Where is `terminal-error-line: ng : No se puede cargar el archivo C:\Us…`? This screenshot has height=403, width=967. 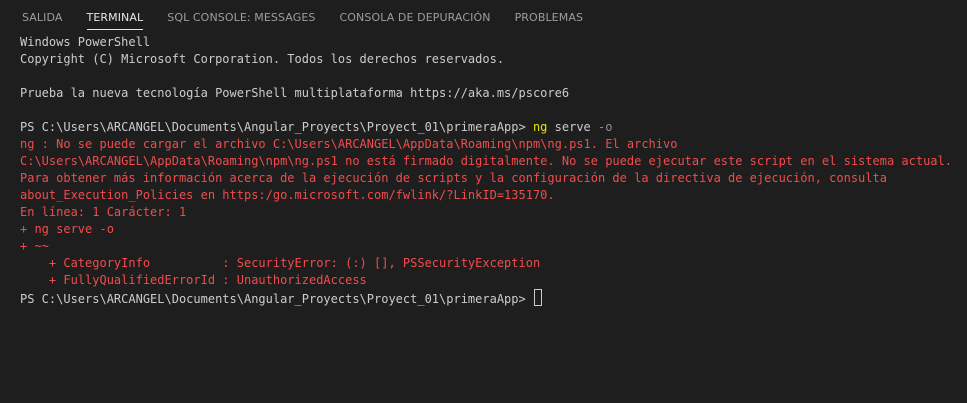 terminal-error-line: ng : No se puede cargar el archivo C:\Us… is located at coordinates (349, 144).